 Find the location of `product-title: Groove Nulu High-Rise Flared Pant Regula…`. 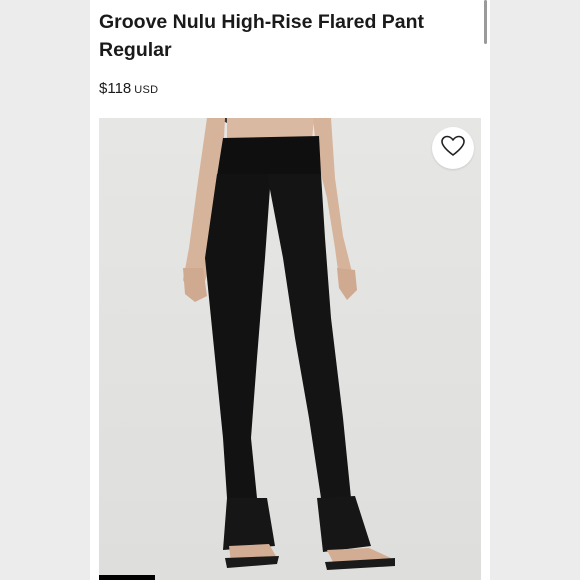

product-title: Groove Nulu High-Rise Flared Pant Regula… is located at coordinates (289, 36).